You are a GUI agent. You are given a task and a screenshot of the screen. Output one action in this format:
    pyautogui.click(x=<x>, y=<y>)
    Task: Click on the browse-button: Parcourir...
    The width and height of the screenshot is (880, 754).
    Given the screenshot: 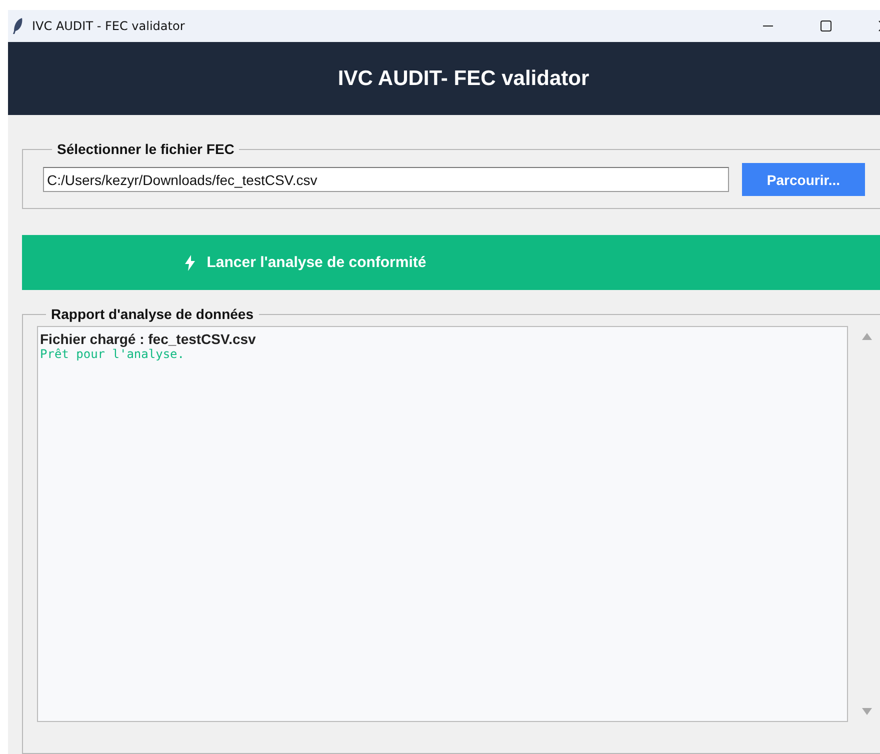 What is the action you would take?
    pyautogui.click(x=803, y=179)
    